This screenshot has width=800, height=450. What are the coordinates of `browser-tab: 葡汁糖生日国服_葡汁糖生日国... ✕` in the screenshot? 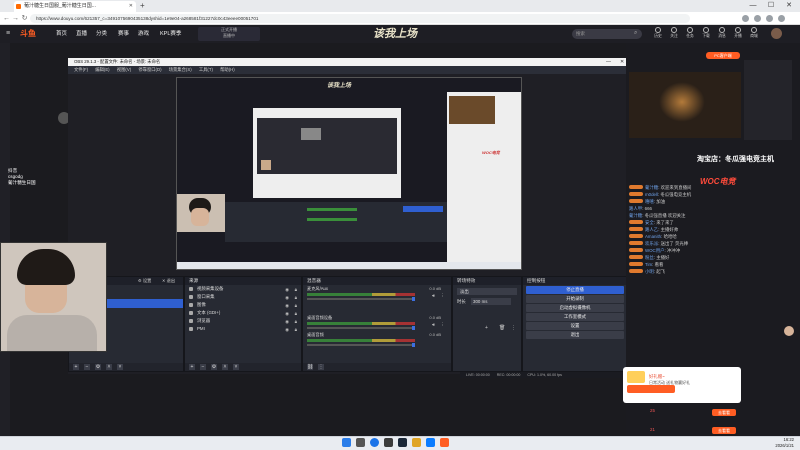 It's located at (75, 6).